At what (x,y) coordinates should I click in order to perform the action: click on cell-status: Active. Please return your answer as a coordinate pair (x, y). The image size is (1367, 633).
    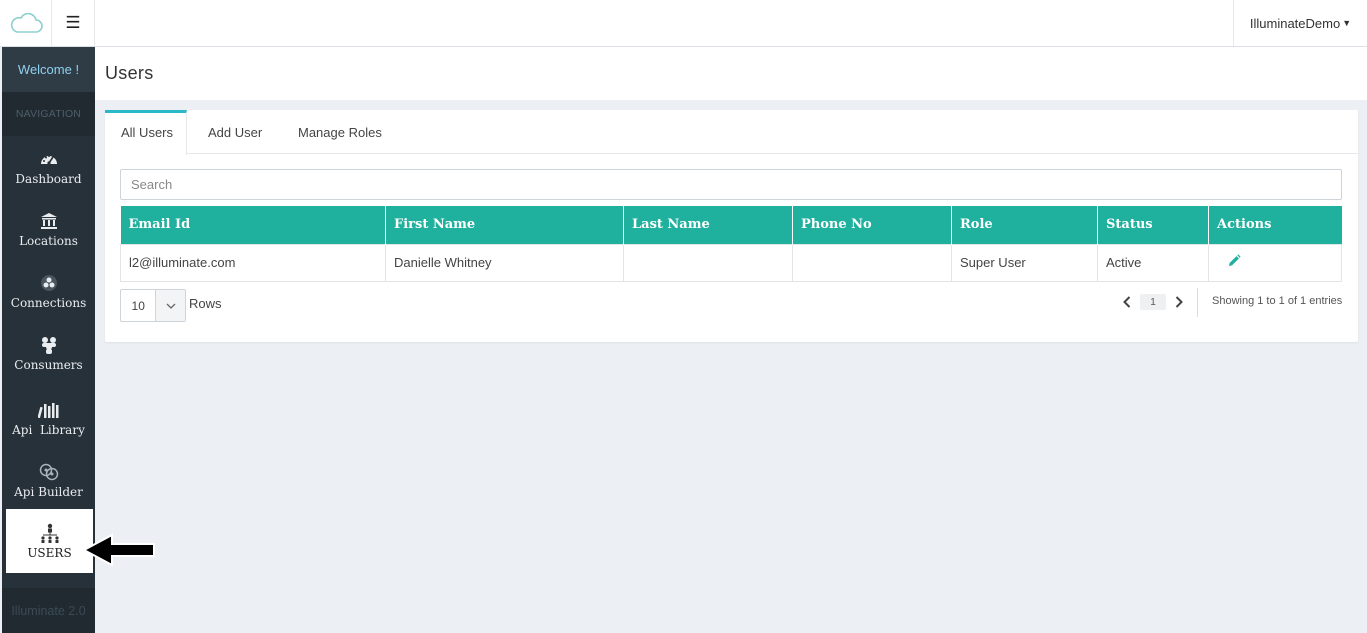
    Looking at the image, I should click on (1153, 262).